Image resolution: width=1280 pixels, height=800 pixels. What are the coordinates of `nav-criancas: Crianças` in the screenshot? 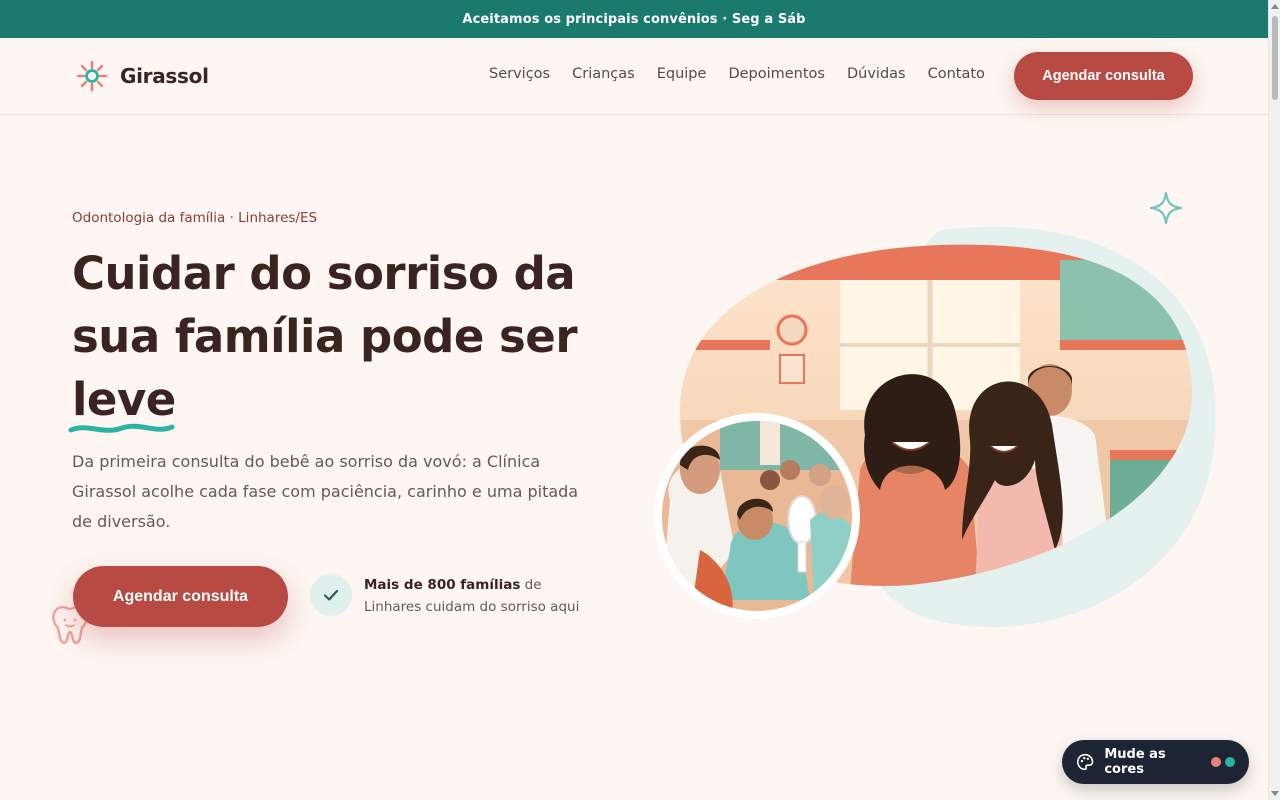 It's located at (603, 74).